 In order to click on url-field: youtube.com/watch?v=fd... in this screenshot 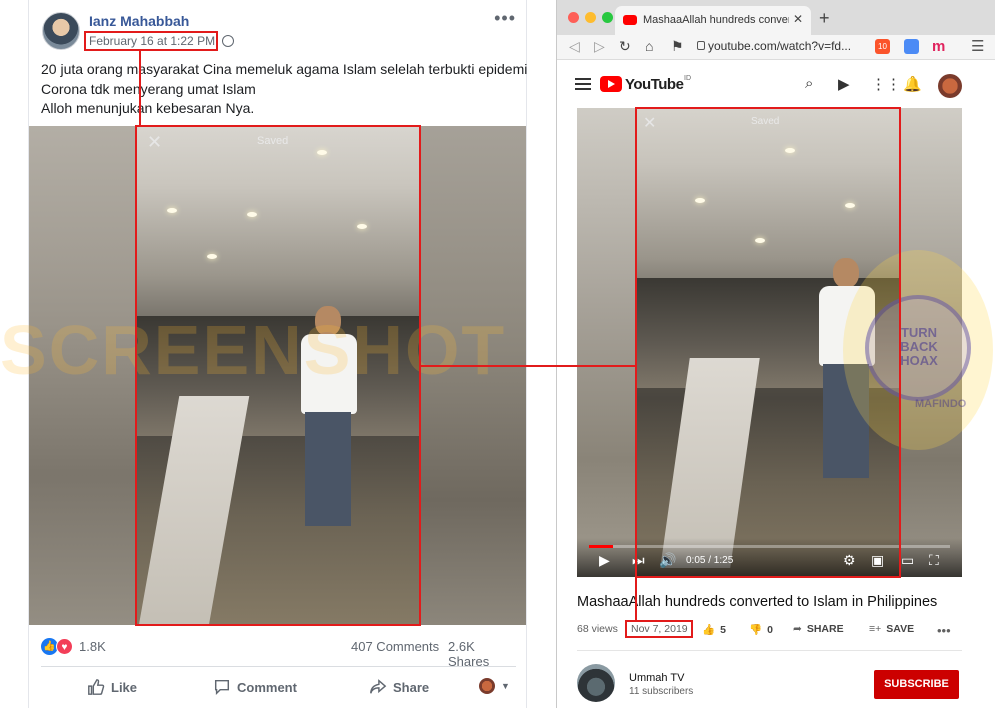, I will do `click(779, 46)`.